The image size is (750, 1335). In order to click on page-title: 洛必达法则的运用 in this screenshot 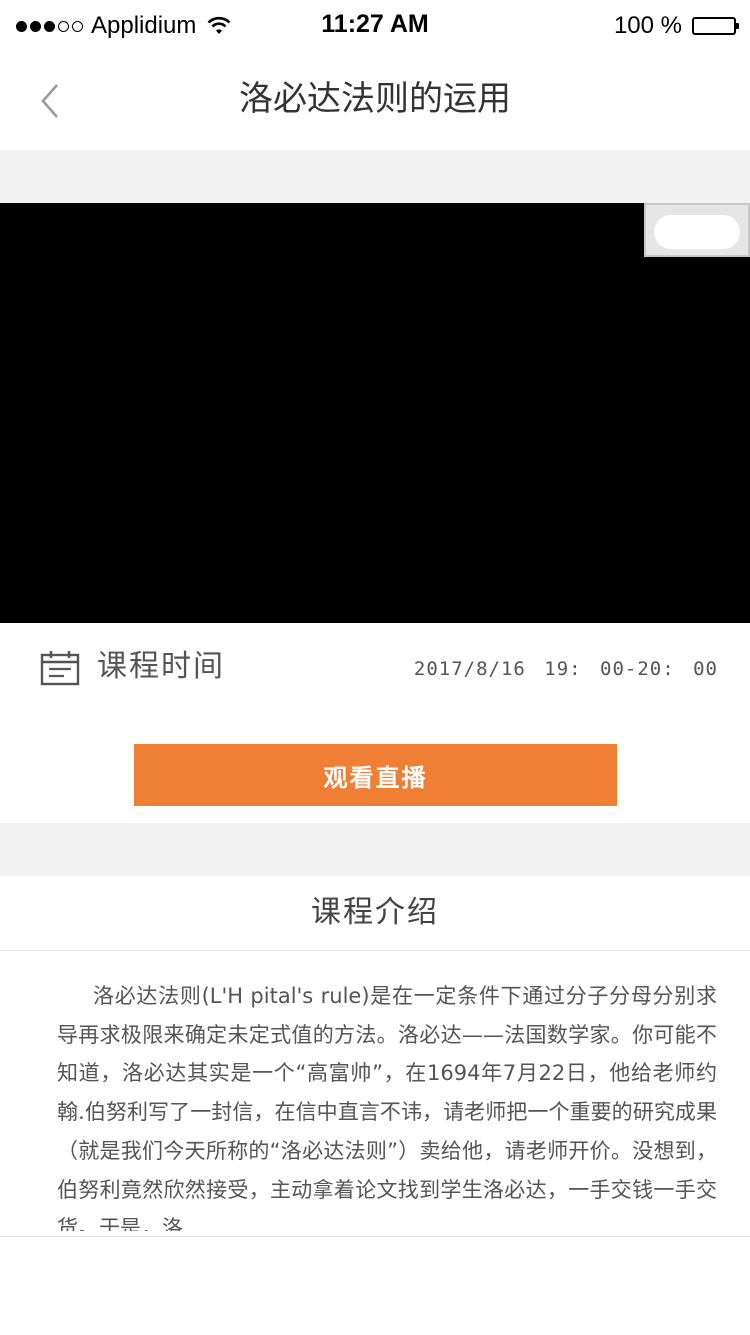, I will do `click(375, 99)`.